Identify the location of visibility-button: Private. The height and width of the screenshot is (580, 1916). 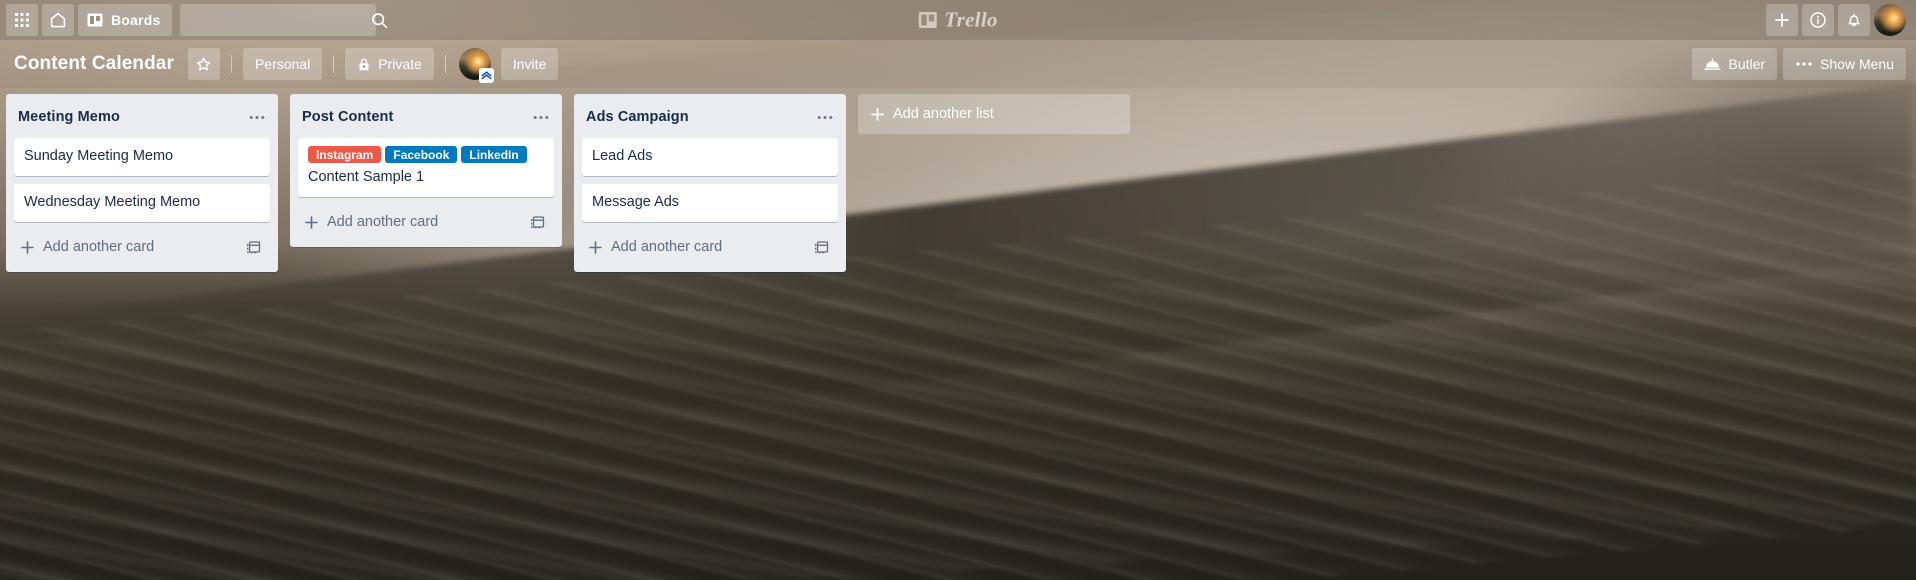
(389, 64).